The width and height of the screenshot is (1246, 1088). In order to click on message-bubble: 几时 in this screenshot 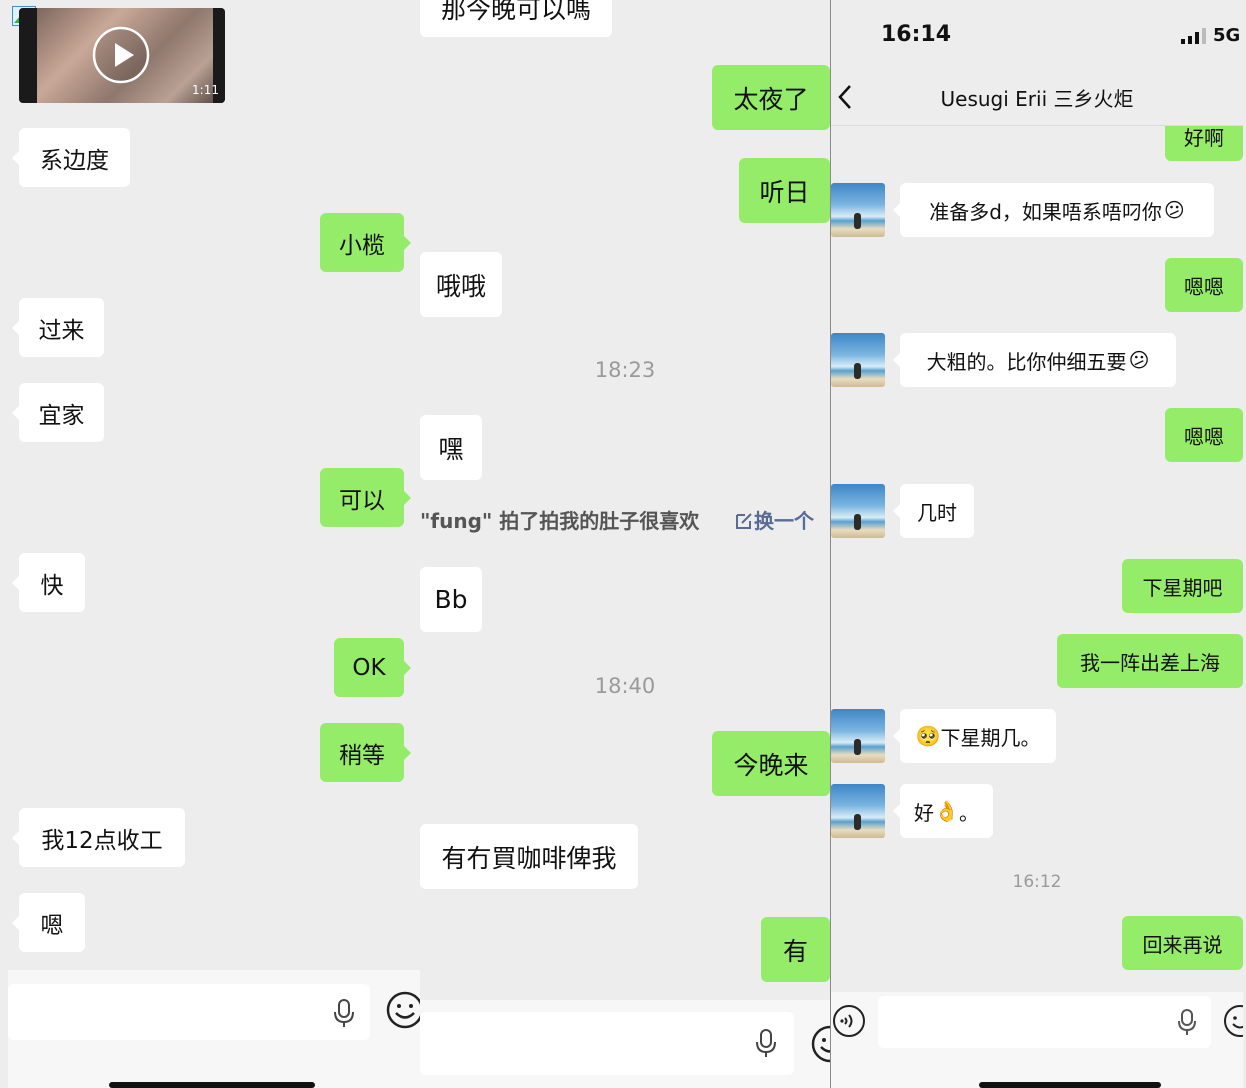, I will do `click(933, 511)`.